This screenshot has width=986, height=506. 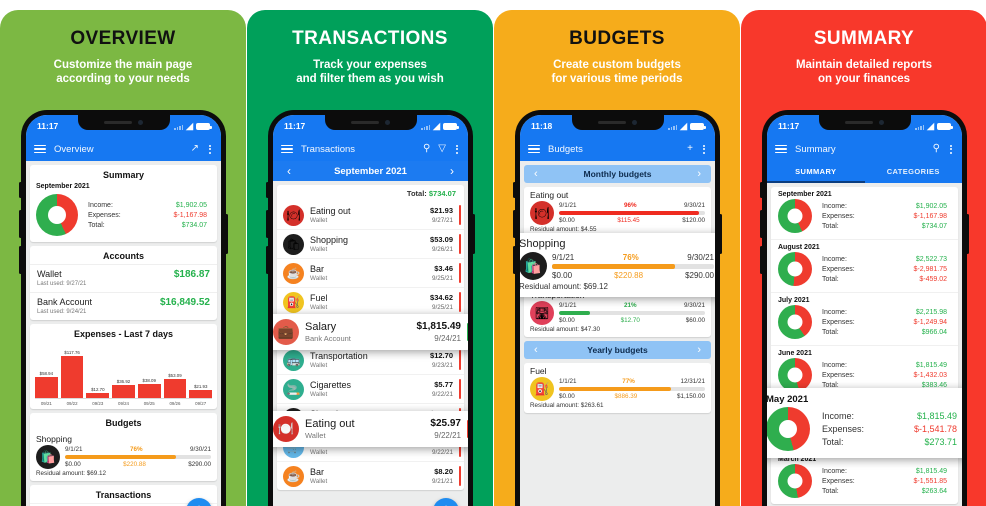 I want to click on account-balance: $186.87, so click(x=191, y=274).